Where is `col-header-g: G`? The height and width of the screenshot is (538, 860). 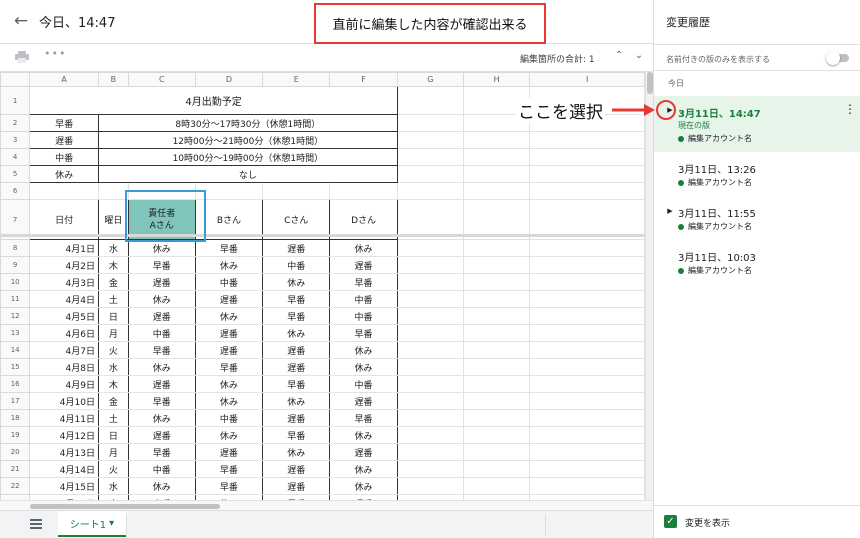
col-header-g: G is located at coordinates (430, 79).